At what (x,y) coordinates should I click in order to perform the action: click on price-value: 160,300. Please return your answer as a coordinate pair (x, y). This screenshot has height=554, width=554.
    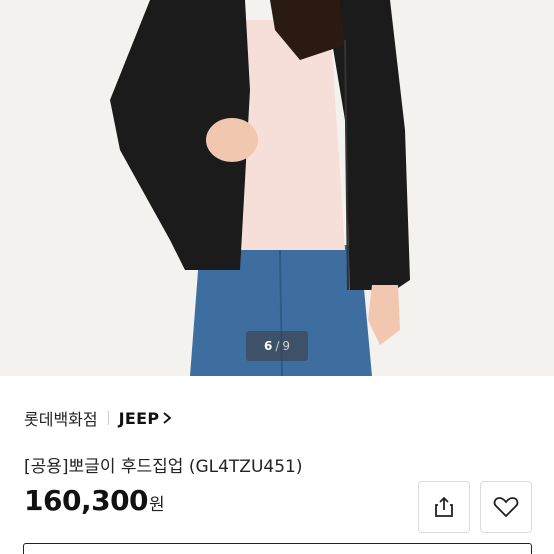
    Looking at the image, I should click on (86, 500).